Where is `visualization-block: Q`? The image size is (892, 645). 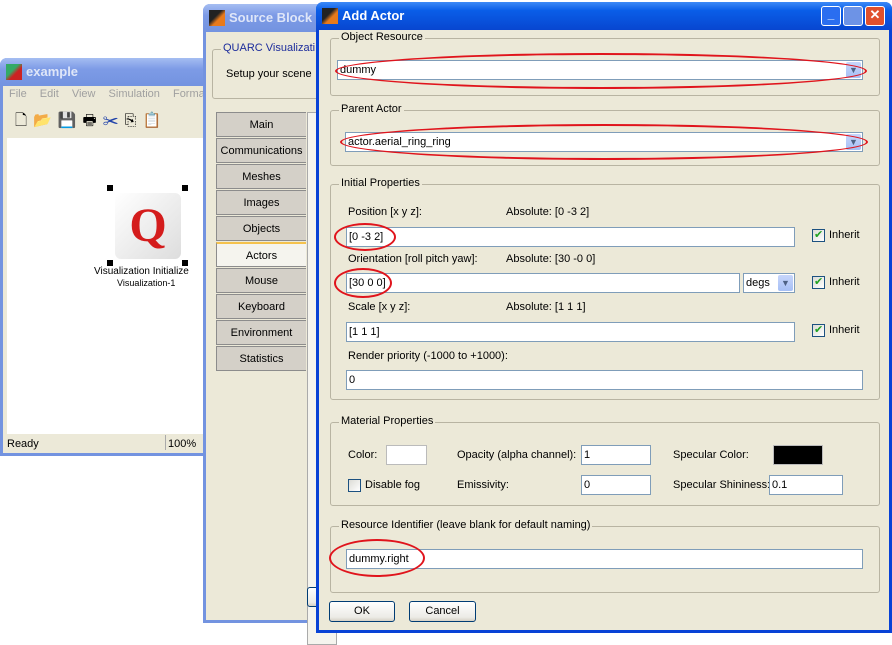
visualization-block: Q is located at coordinates (147, 225).